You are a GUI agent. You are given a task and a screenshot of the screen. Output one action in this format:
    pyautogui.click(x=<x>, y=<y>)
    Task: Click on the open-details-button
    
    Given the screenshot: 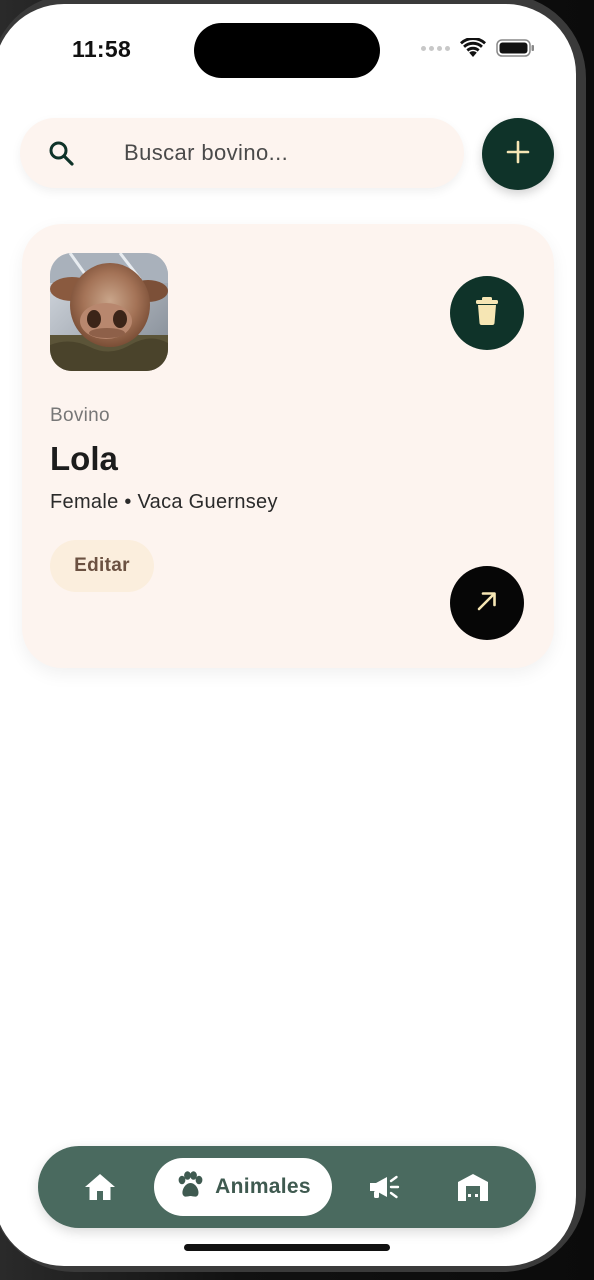 What is the action you would take?
    pyautogui.click(x=487, y=603)
    